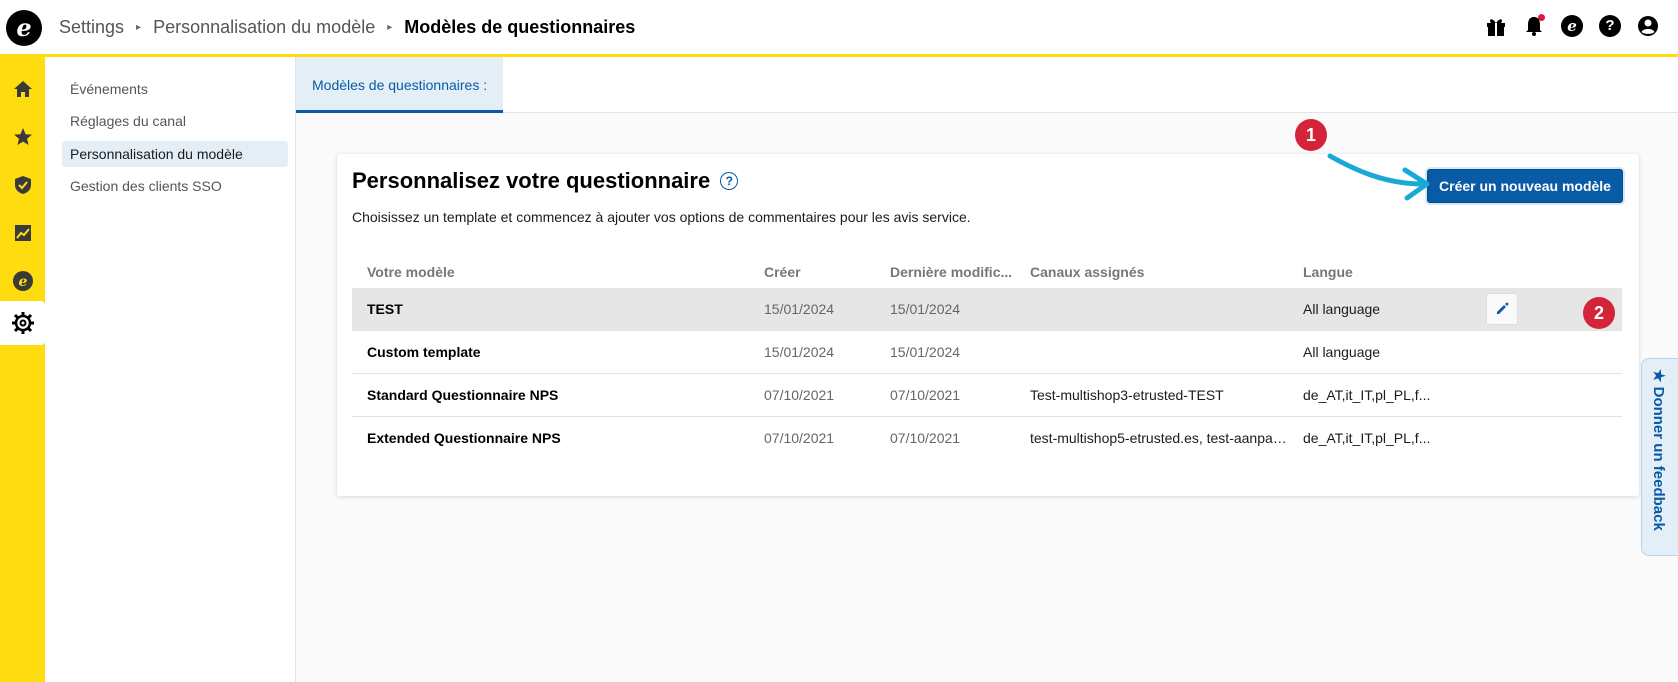 This screenshot has height=682, width=1678. I want to click on pencil-icon, so click(1503, 308).